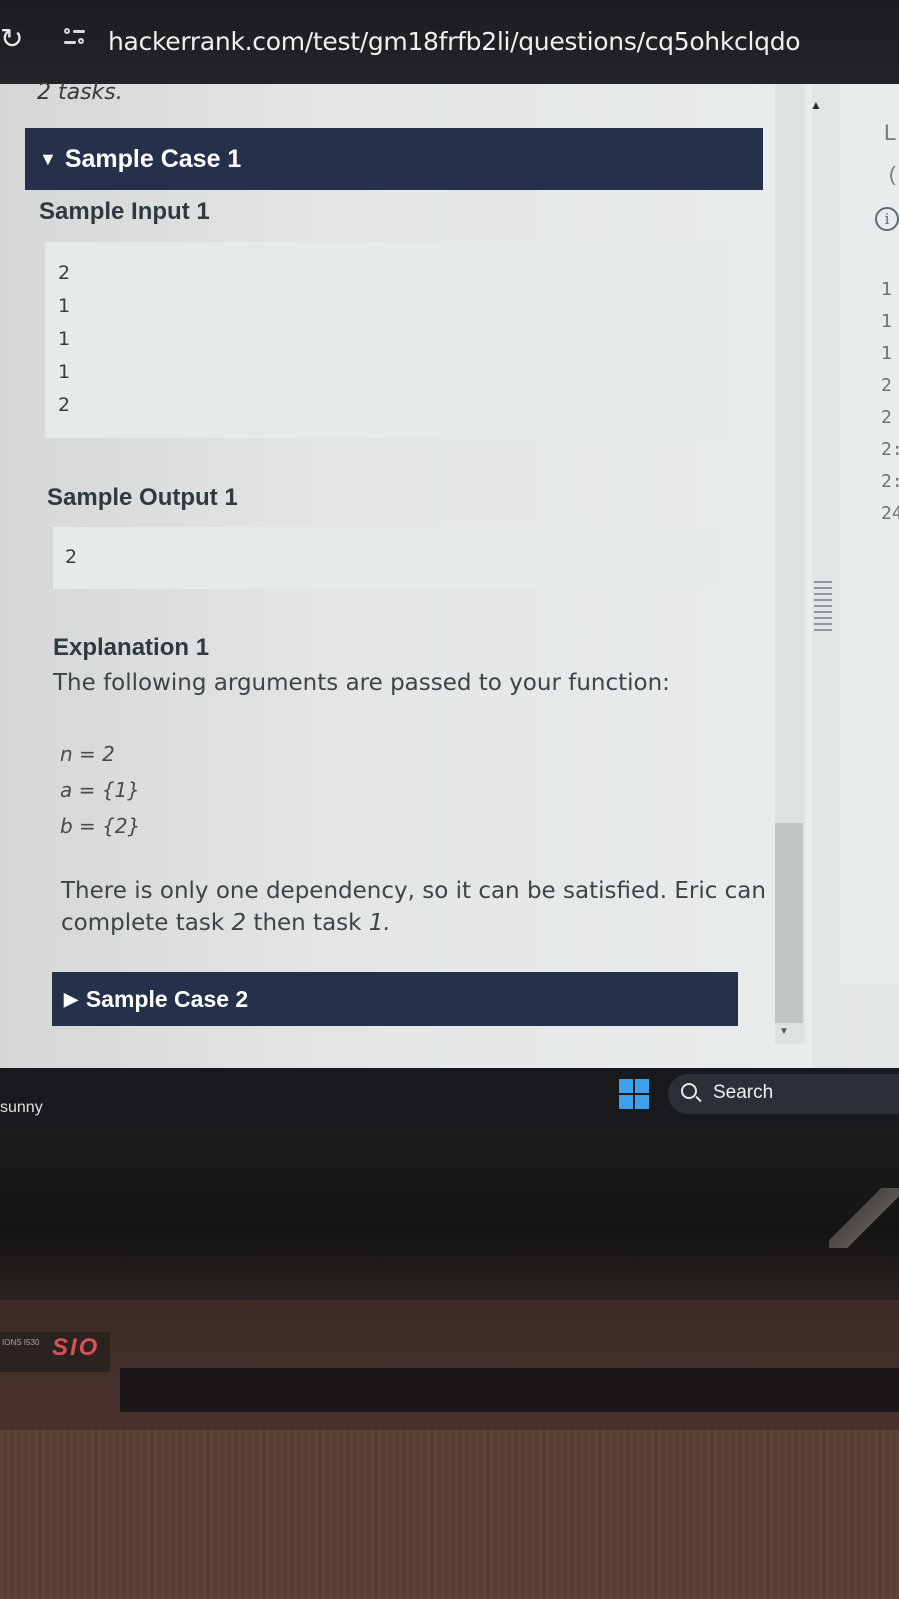 This screenshot has width=899, height=1599. Describe the element at coordinates (509, 1390) in the screenshot. I see `laptop-hinge-strip` at that location.